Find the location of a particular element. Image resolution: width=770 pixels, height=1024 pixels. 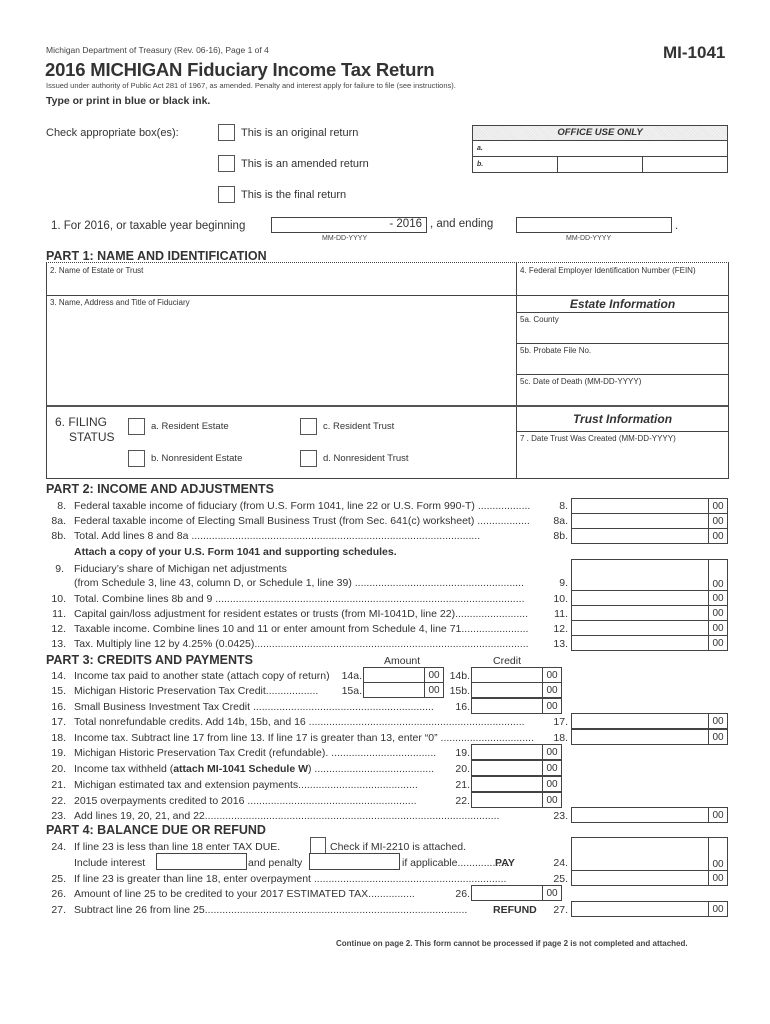

line-27-amount-input: 00 is located at coordinates (649, 909).